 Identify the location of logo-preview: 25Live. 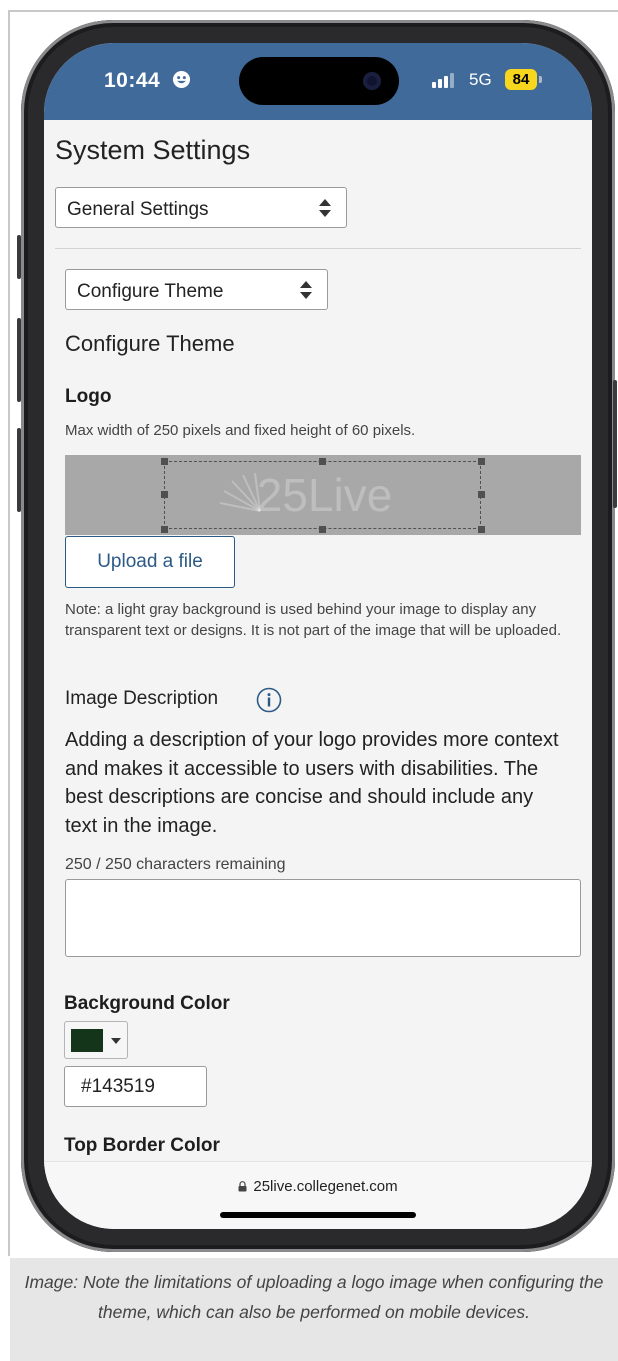
(323, 495).